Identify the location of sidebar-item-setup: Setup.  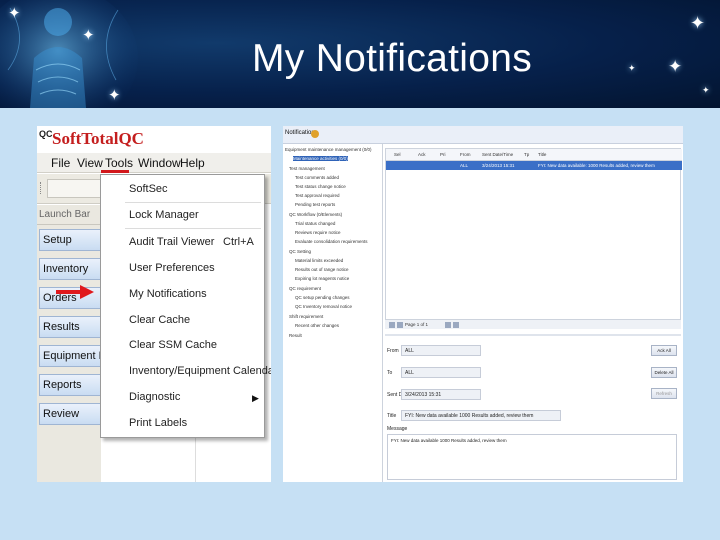
(70, 240).